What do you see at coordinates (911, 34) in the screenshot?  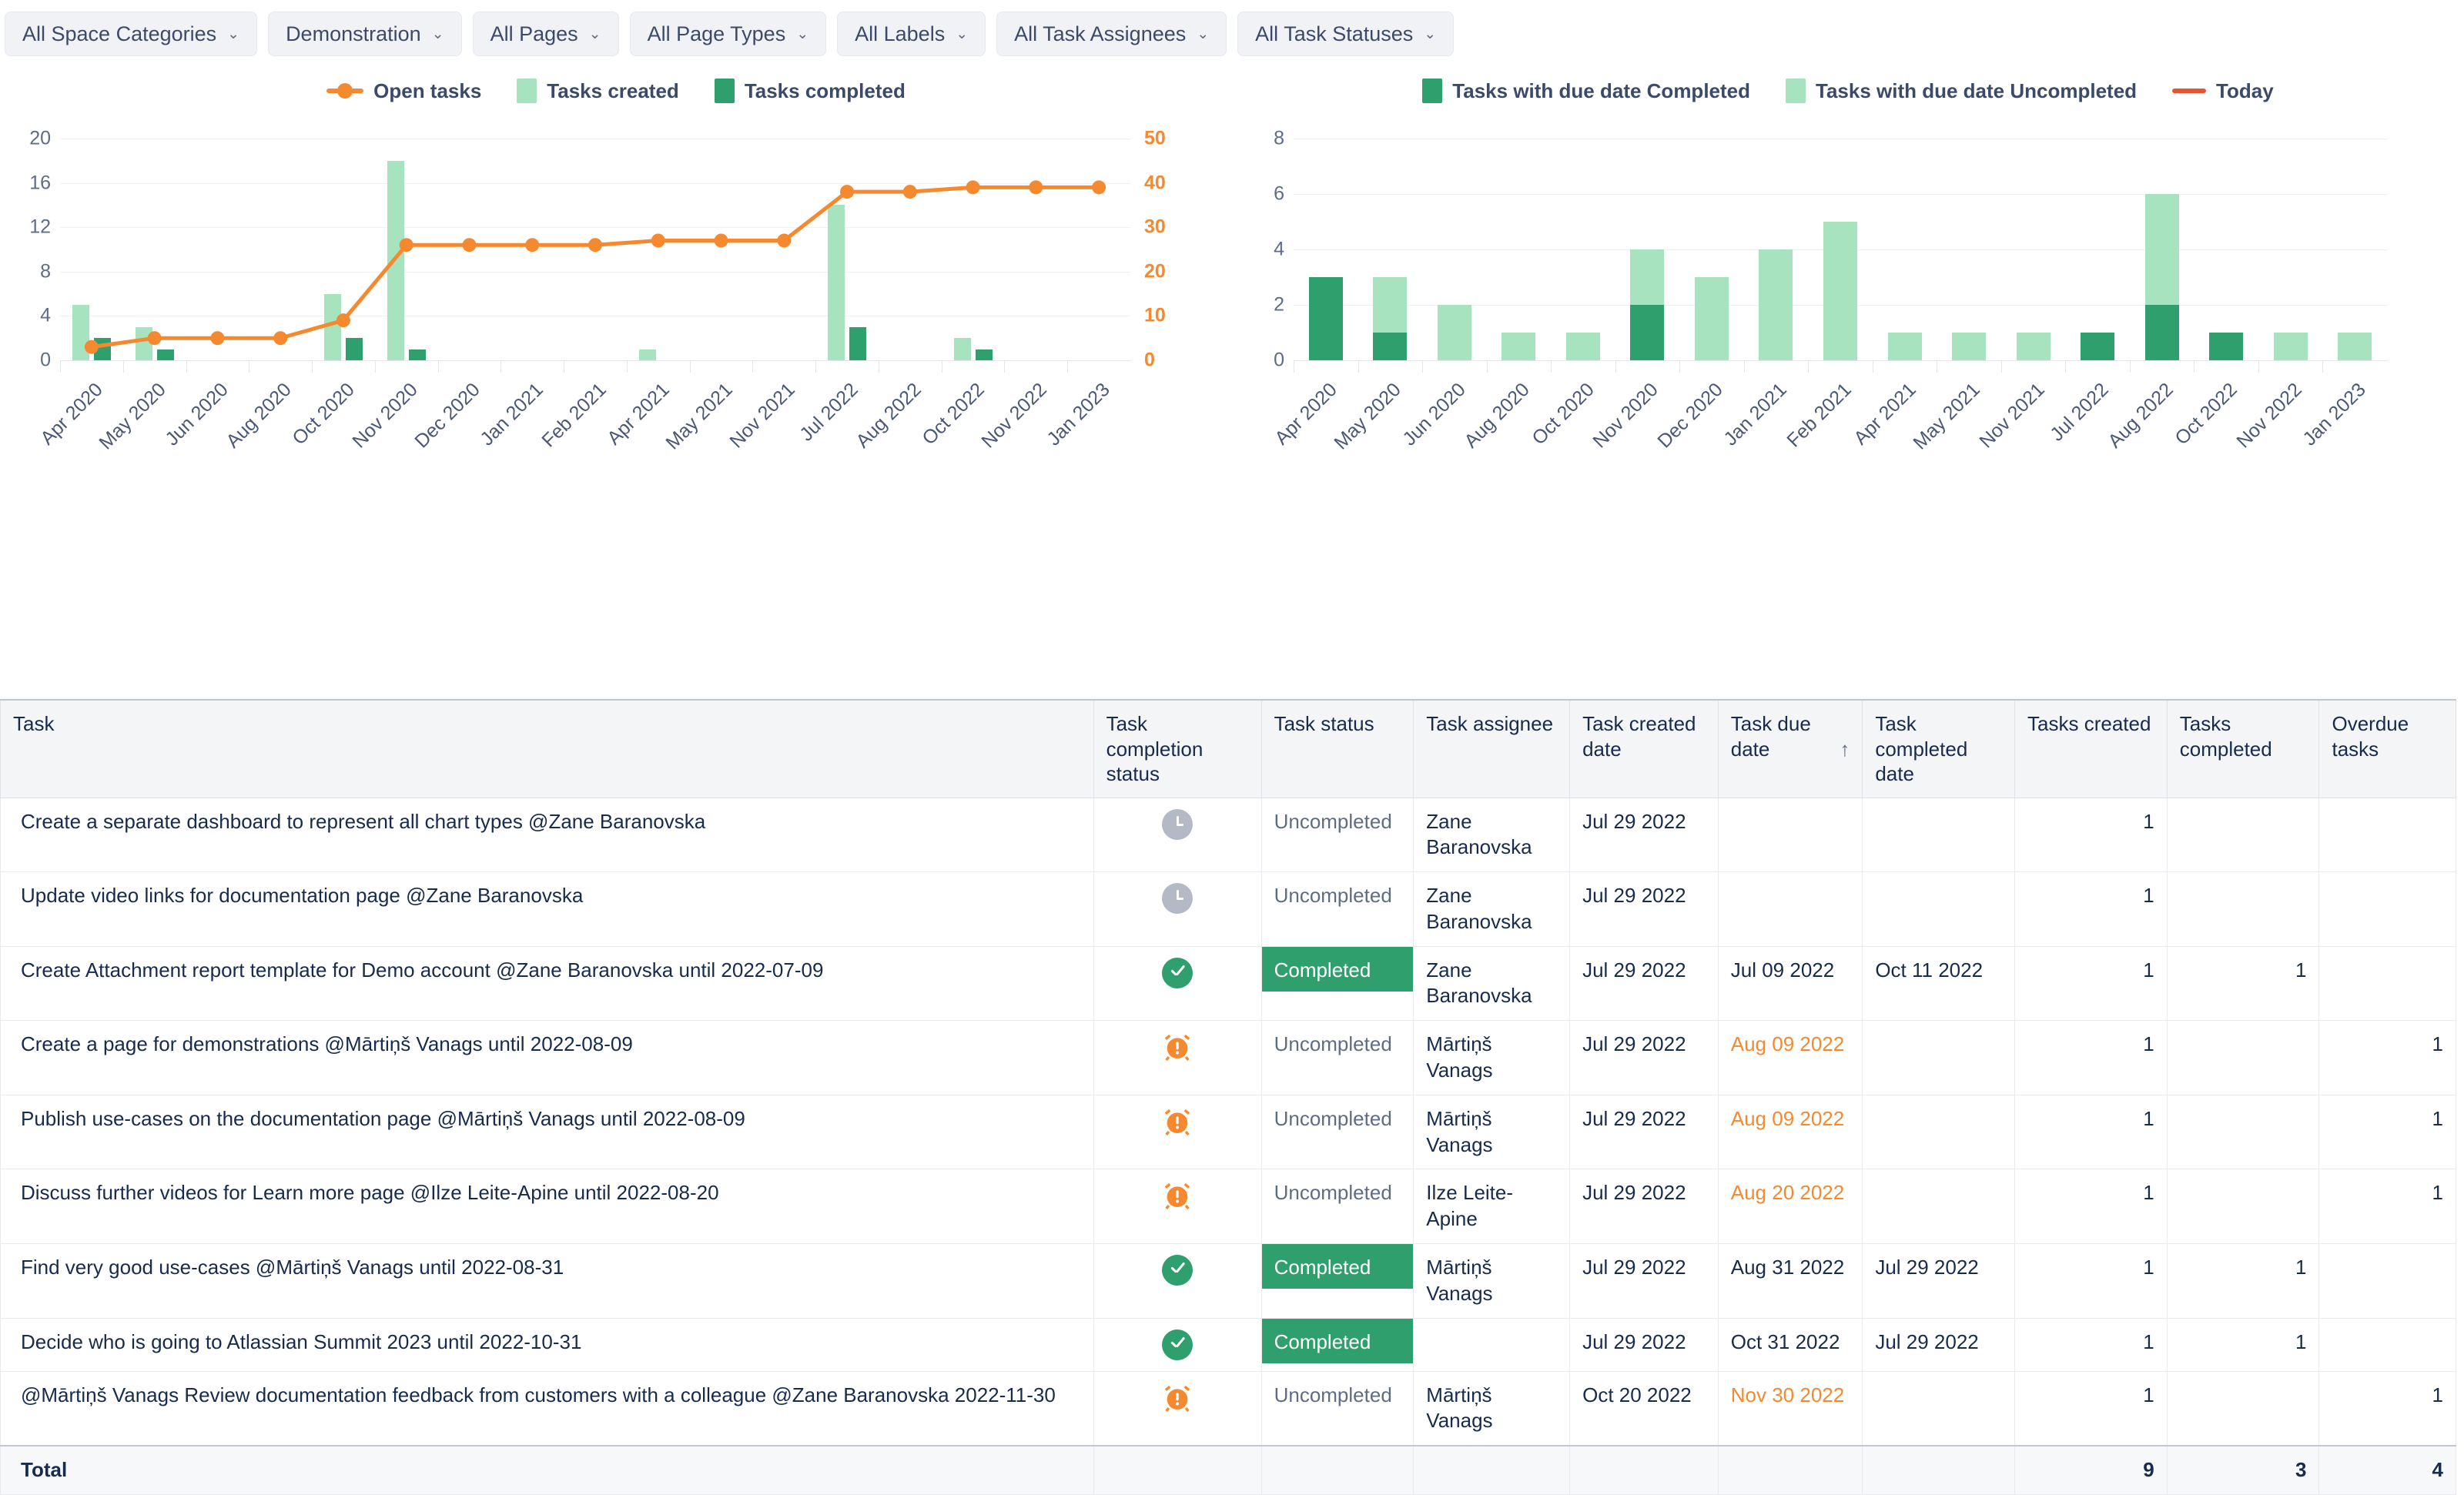 I see `filter-all-labels: All Labels ⌄` at bounding box center [911, 34].